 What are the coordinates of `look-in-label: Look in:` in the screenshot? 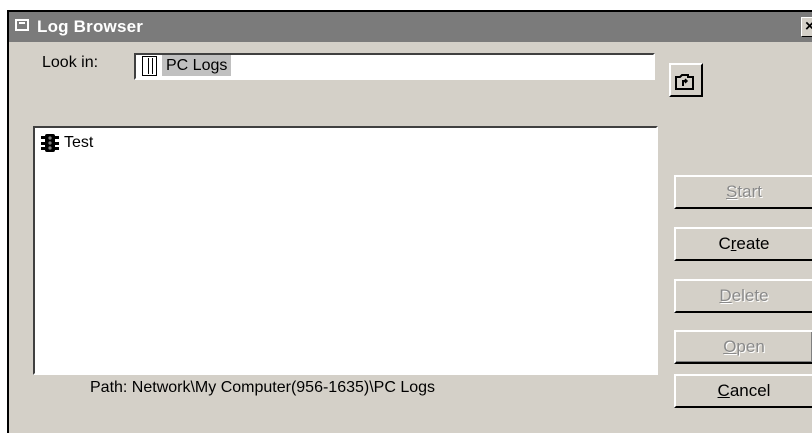 It's located at (70, 62).